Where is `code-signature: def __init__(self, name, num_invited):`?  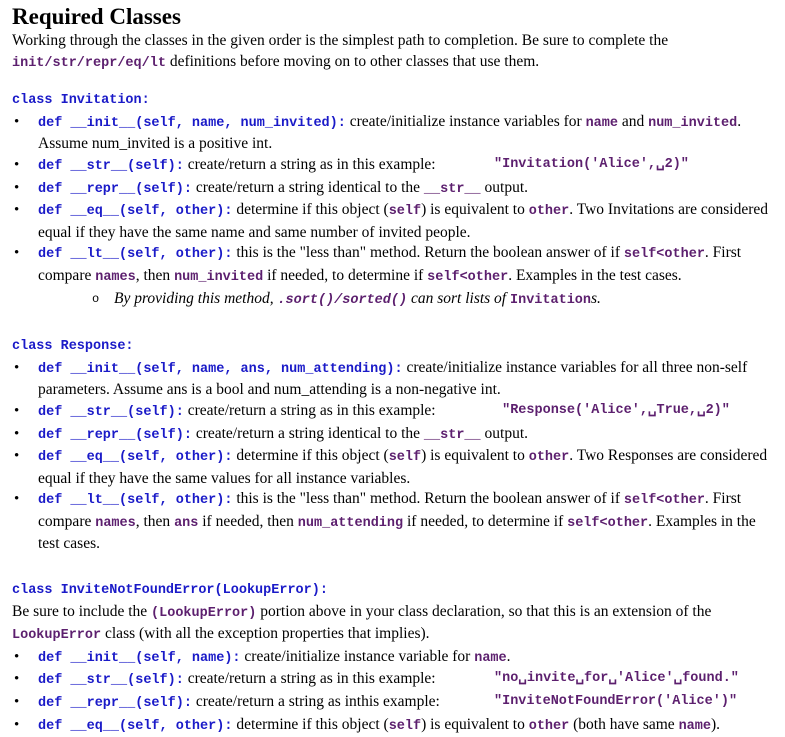
code-signature: def __init__(self, name, num_invited): is located at coordinates (192, 123).